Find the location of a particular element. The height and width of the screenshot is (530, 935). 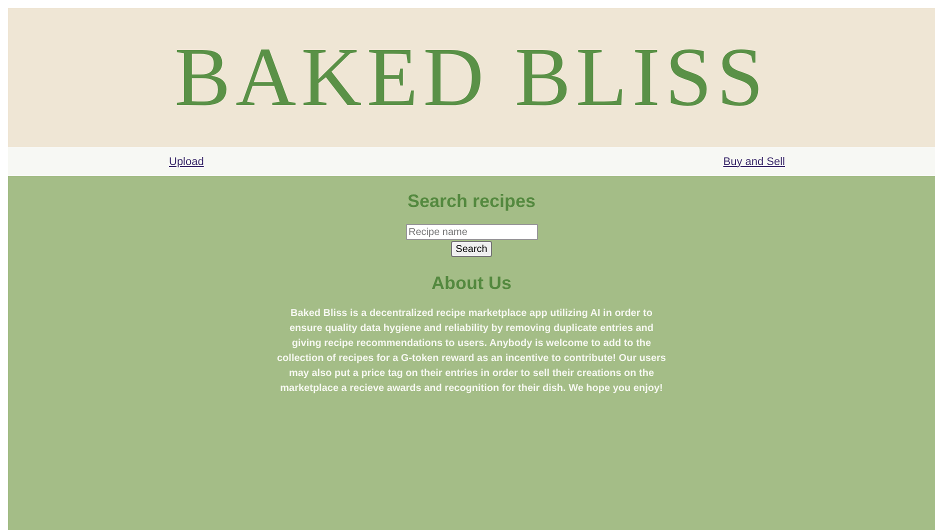

about-text: Baked Bliss is a decentralized recipe marketplace app utilizing AI in order to ensure quality data hygiene and reliability by removing duplicate entries and giving recipe recommendations to users. Anybody is welcome to add to the collection of recipes for a G-token reward as an incentive to contribute! Our users may also put a price tag on their entries in order to sell their creations on the marketplace a recieve awards and recognition for their dish. We hope you enjoy! is located at coordinates (471, 351).